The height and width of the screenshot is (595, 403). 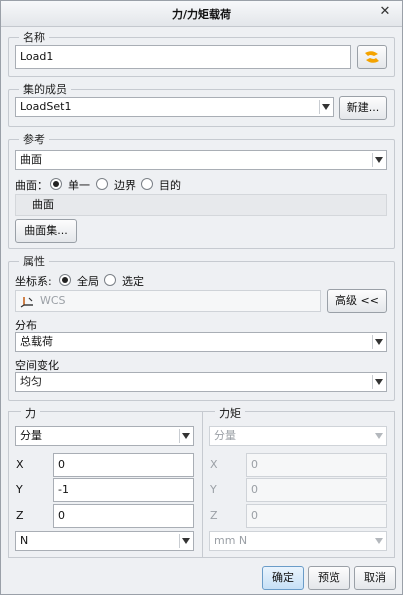 What do you see at coordinates (79, 185) in the screenshot?
I see `radio-single-label: 单一` at bounding box center [79, 185].